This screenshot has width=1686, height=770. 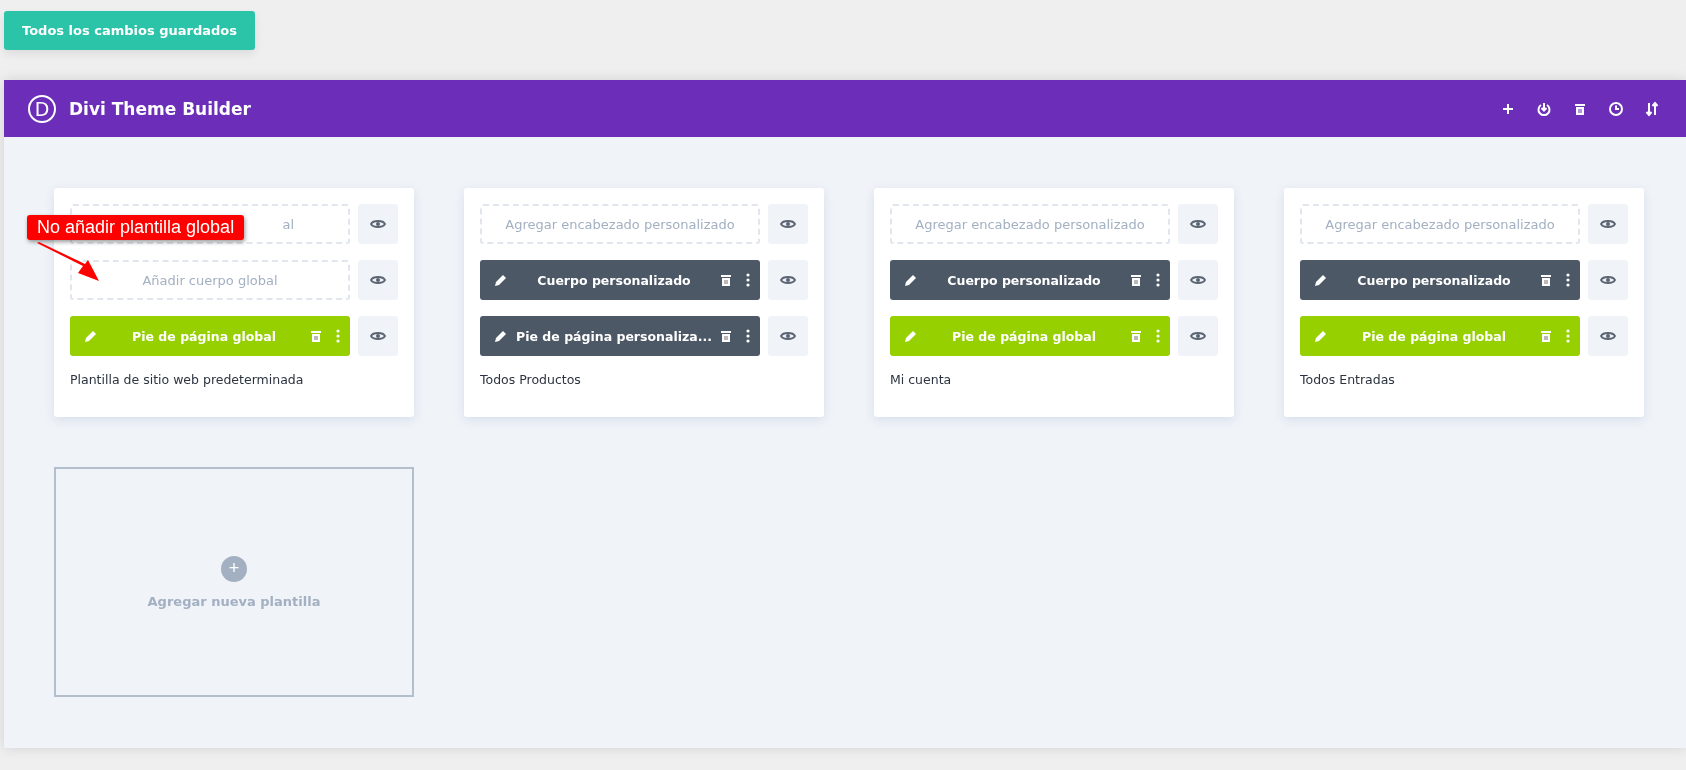 I want to click on plus-icon: +, so click(x=234, y=568).